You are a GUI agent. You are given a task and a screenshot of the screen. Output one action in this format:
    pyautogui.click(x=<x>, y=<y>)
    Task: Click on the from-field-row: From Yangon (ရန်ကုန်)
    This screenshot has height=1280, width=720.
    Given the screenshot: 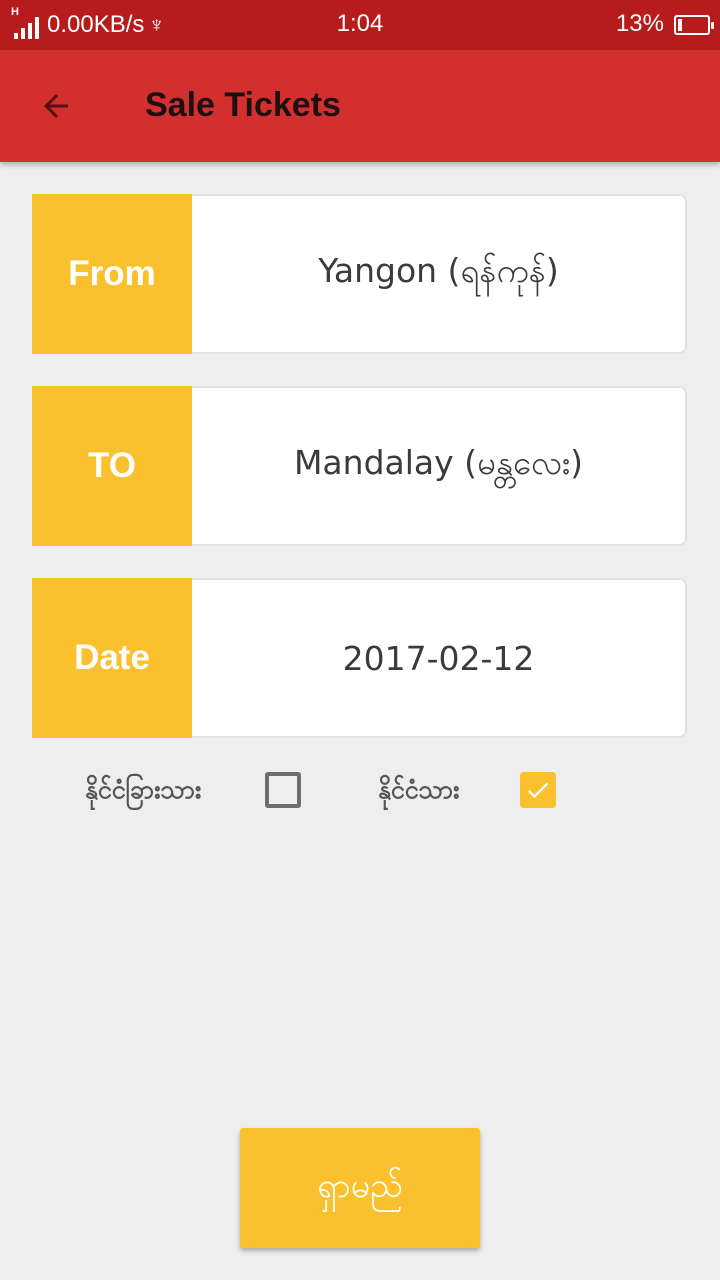 What is the action you would take?
    pyautogui.click(x=359, y=274)
    